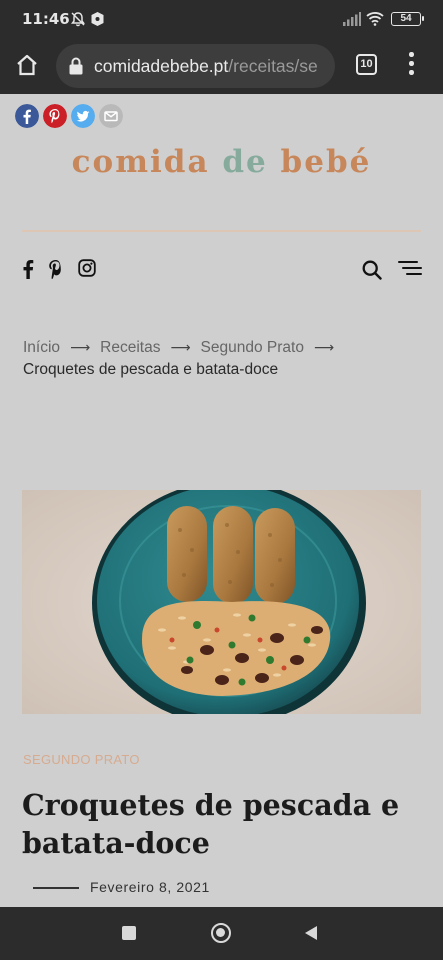 This screenshot has height=960, width=443. Describe the element at coordinates (273, 66) in the screenshot. I see `url-path: /receitas/se` at that location.